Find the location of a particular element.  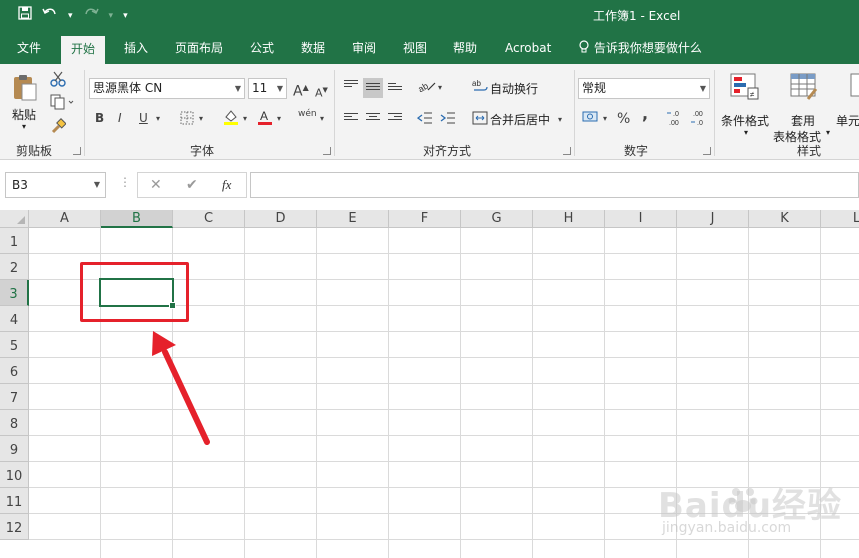

redo-icon is located at coordinates (91, 16).